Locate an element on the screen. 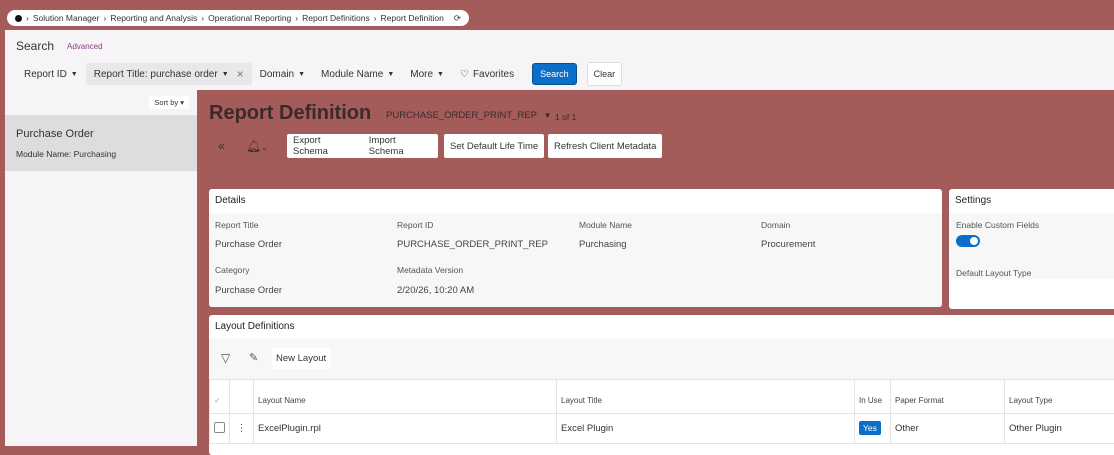  collapse-icon: « is located at coordinates (221, 146).